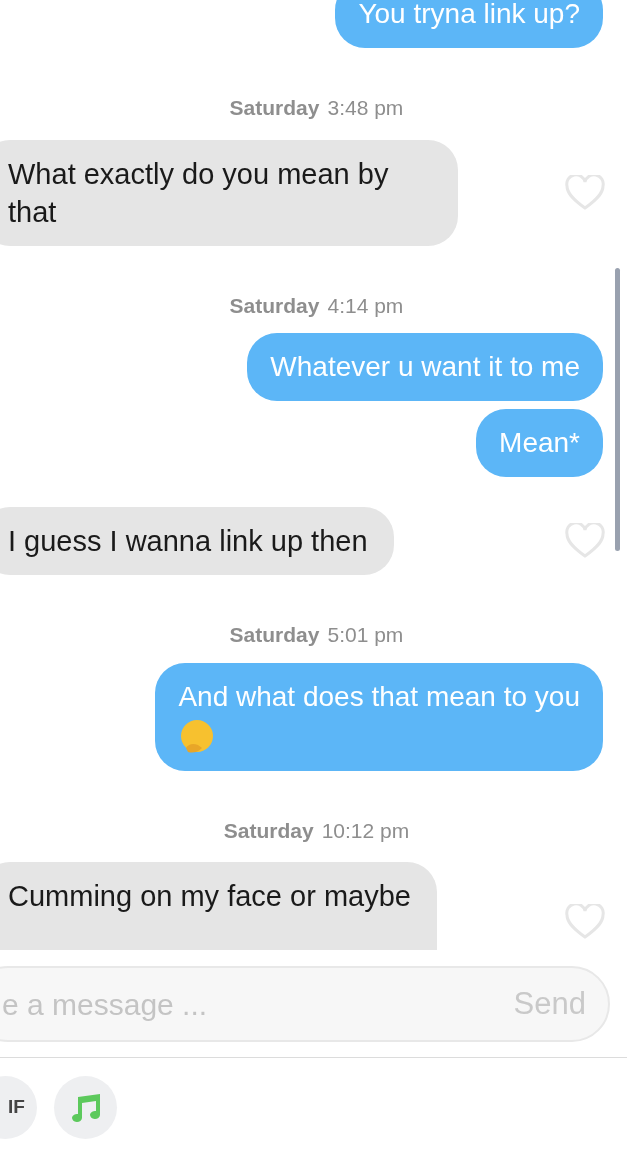 Image resolution: width=627 pixels, height=1154 pixels. What do you see at coordinates (539, 443) in the screenshot?
I see `sent-message-bubble: Mean*` at bounding box center [539, 443].